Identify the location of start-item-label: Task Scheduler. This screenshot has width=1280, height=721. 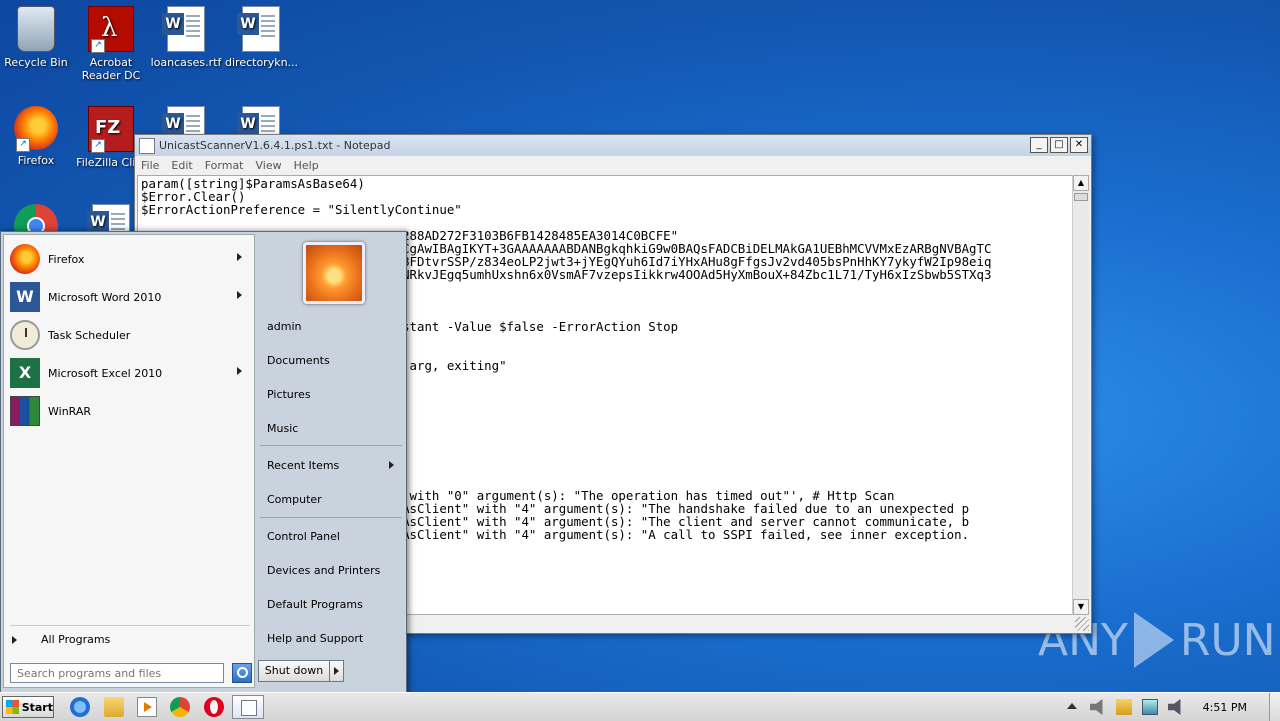
(89, 335).